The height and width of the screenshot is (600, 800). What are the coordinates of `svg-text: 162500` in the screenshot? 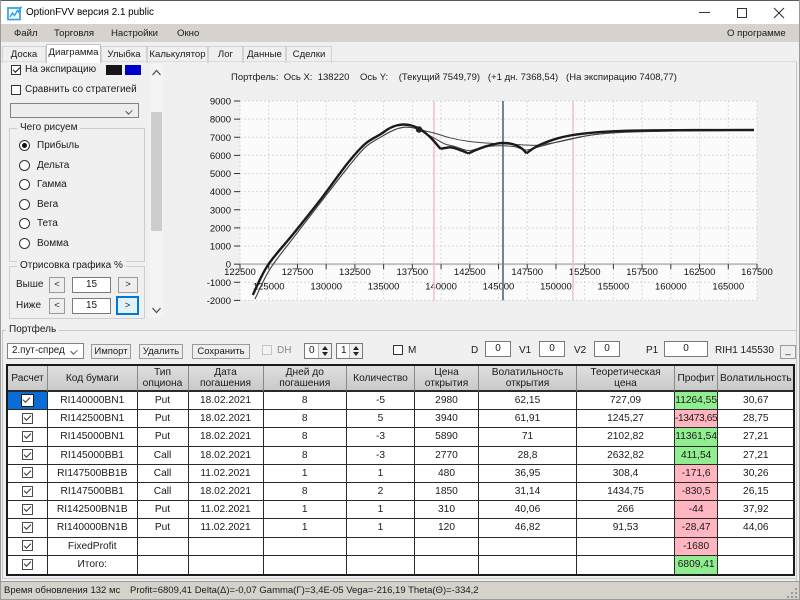 It's located at (700, 272).